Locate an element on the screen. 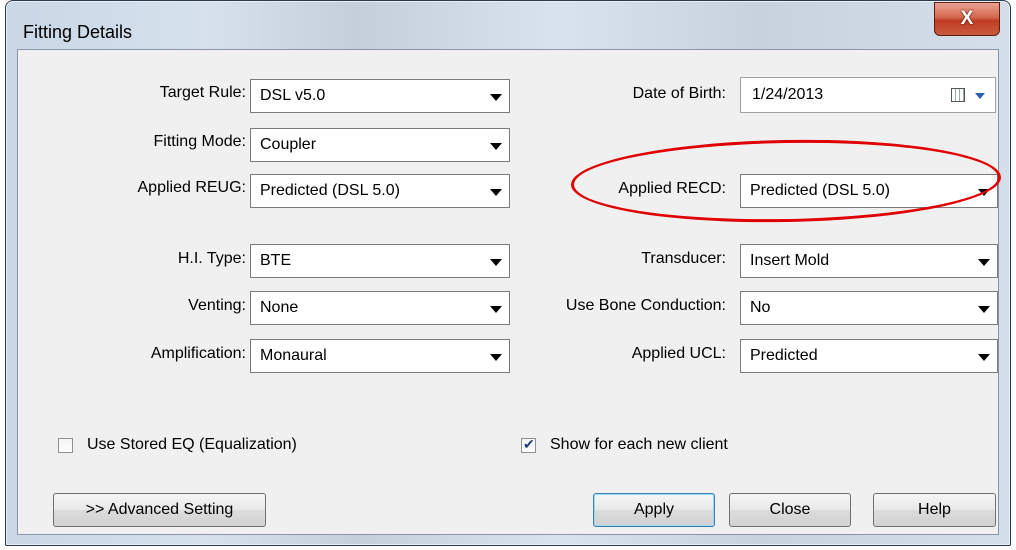  advanced-setting-button: >> Advanced Setting is located at coordinates (159, 510).